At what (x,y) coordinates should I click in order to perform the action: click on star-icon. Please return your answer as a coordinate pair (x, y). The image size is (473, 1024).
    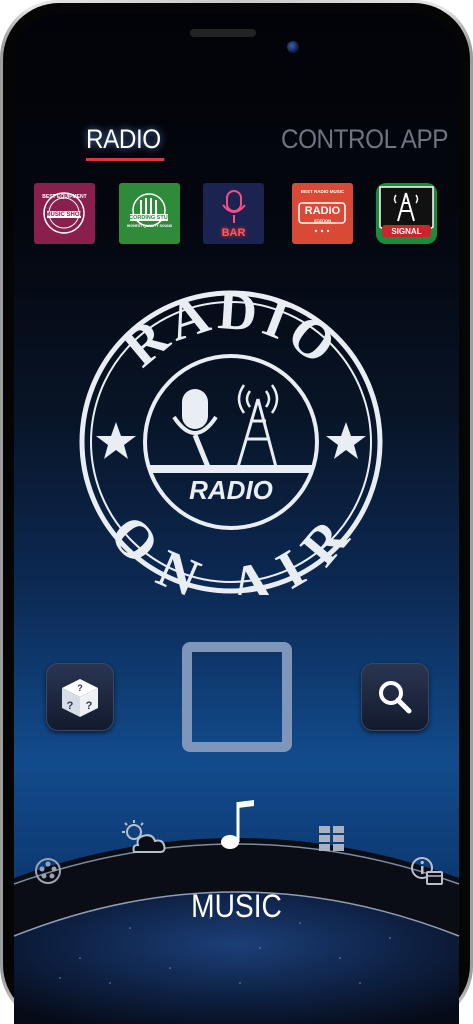
    Looking at the image, I should click on (231, 440).